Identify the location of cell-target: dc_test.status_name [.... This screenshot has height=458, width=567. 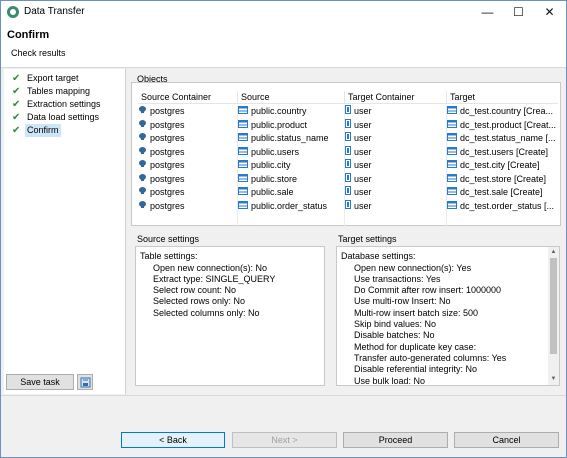
(502, 139).